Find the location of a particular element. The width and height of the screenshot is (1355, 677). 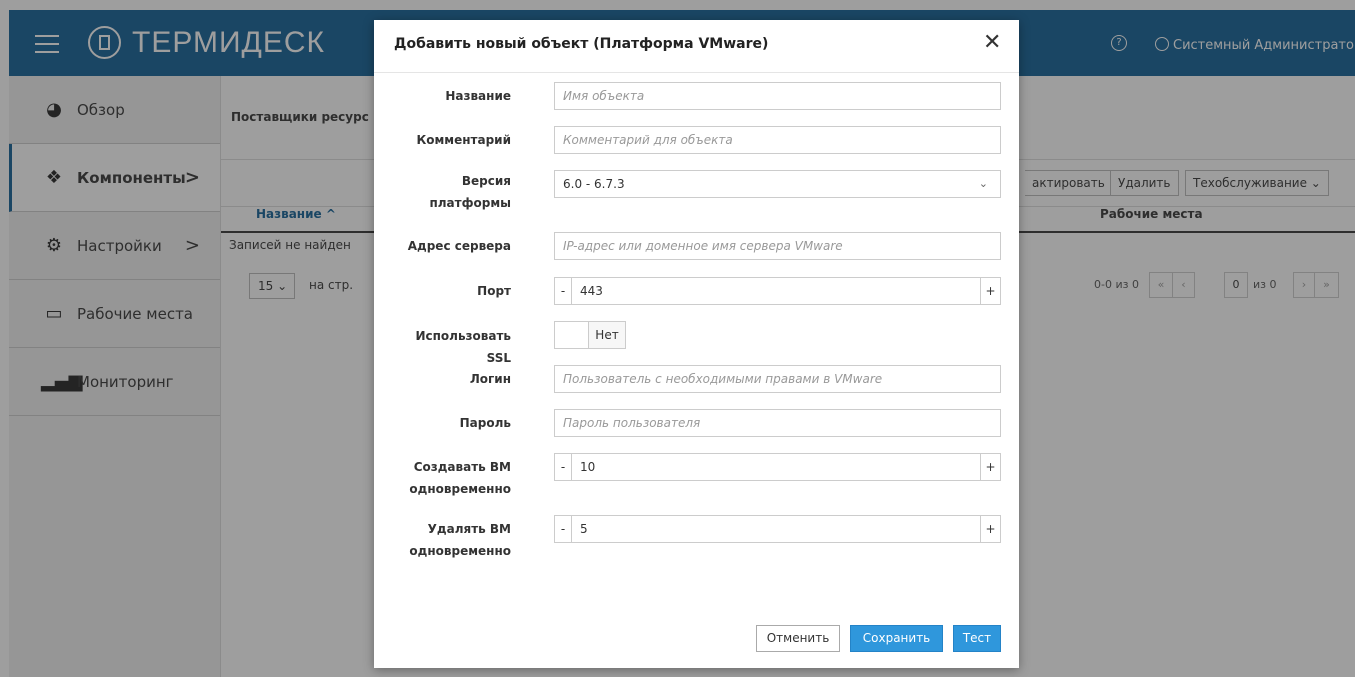

chevron-down-icon: ⌄ is located at coordinates (983, 183).